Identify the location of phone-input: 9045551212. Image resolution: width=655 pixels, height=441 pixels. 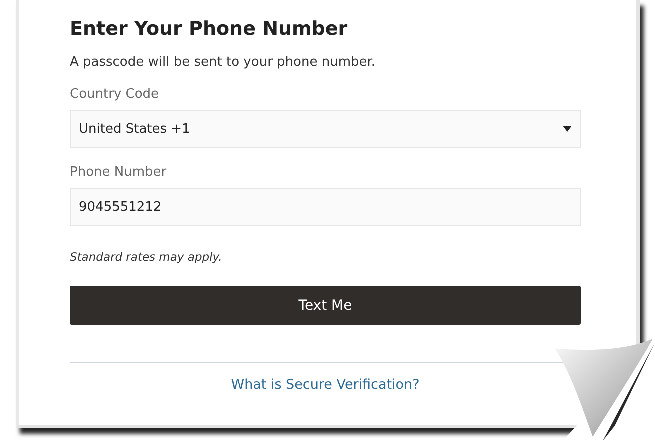
(325, 207).